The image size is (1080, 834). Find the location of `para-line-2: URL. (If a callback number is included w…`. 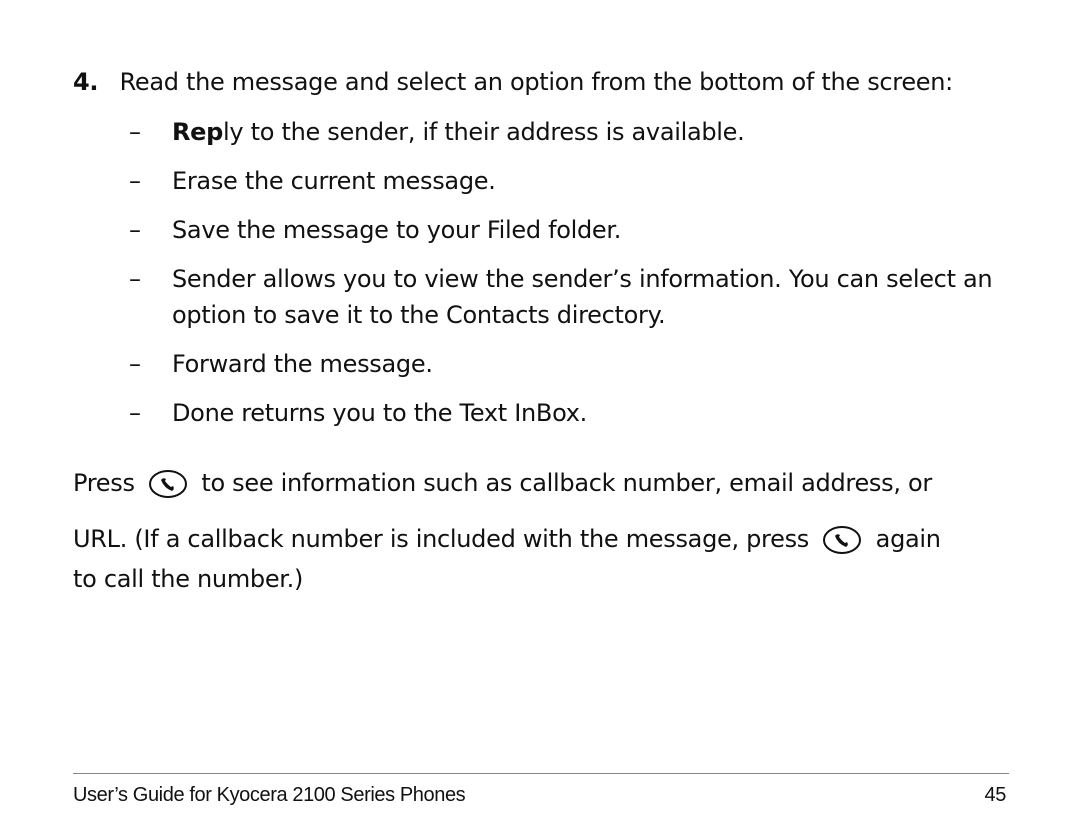

para-line-2: URL. (If a callback number is included w… is located at coordinates (507, 540).